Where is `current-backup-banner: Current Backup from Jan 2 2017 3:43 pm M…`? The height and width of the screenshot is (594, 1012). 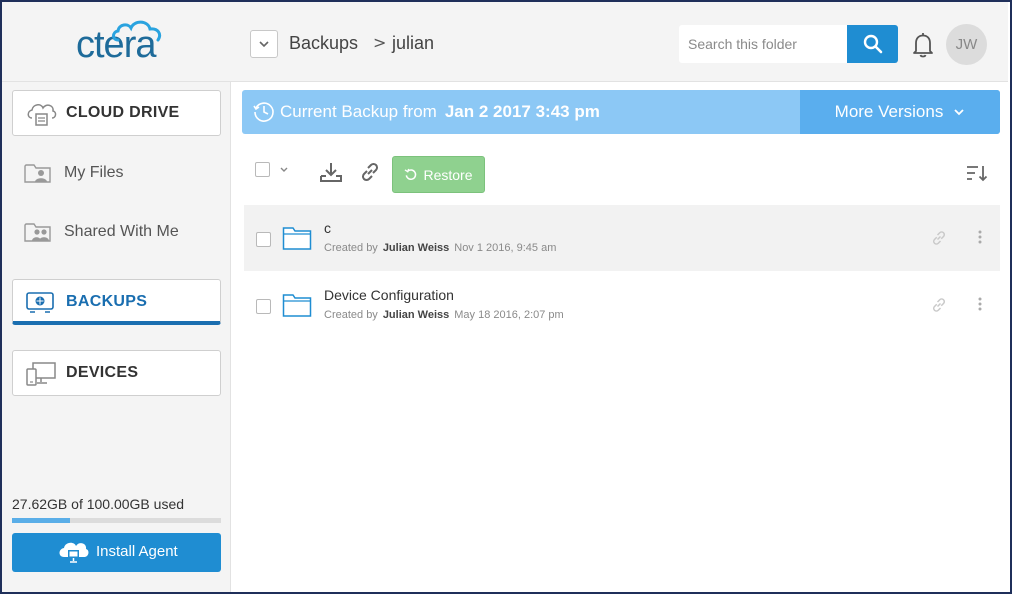
current-backup-banner: Current Backup from Jan 2 2017 3:43 pm M… is located at coordinates (621, 112).